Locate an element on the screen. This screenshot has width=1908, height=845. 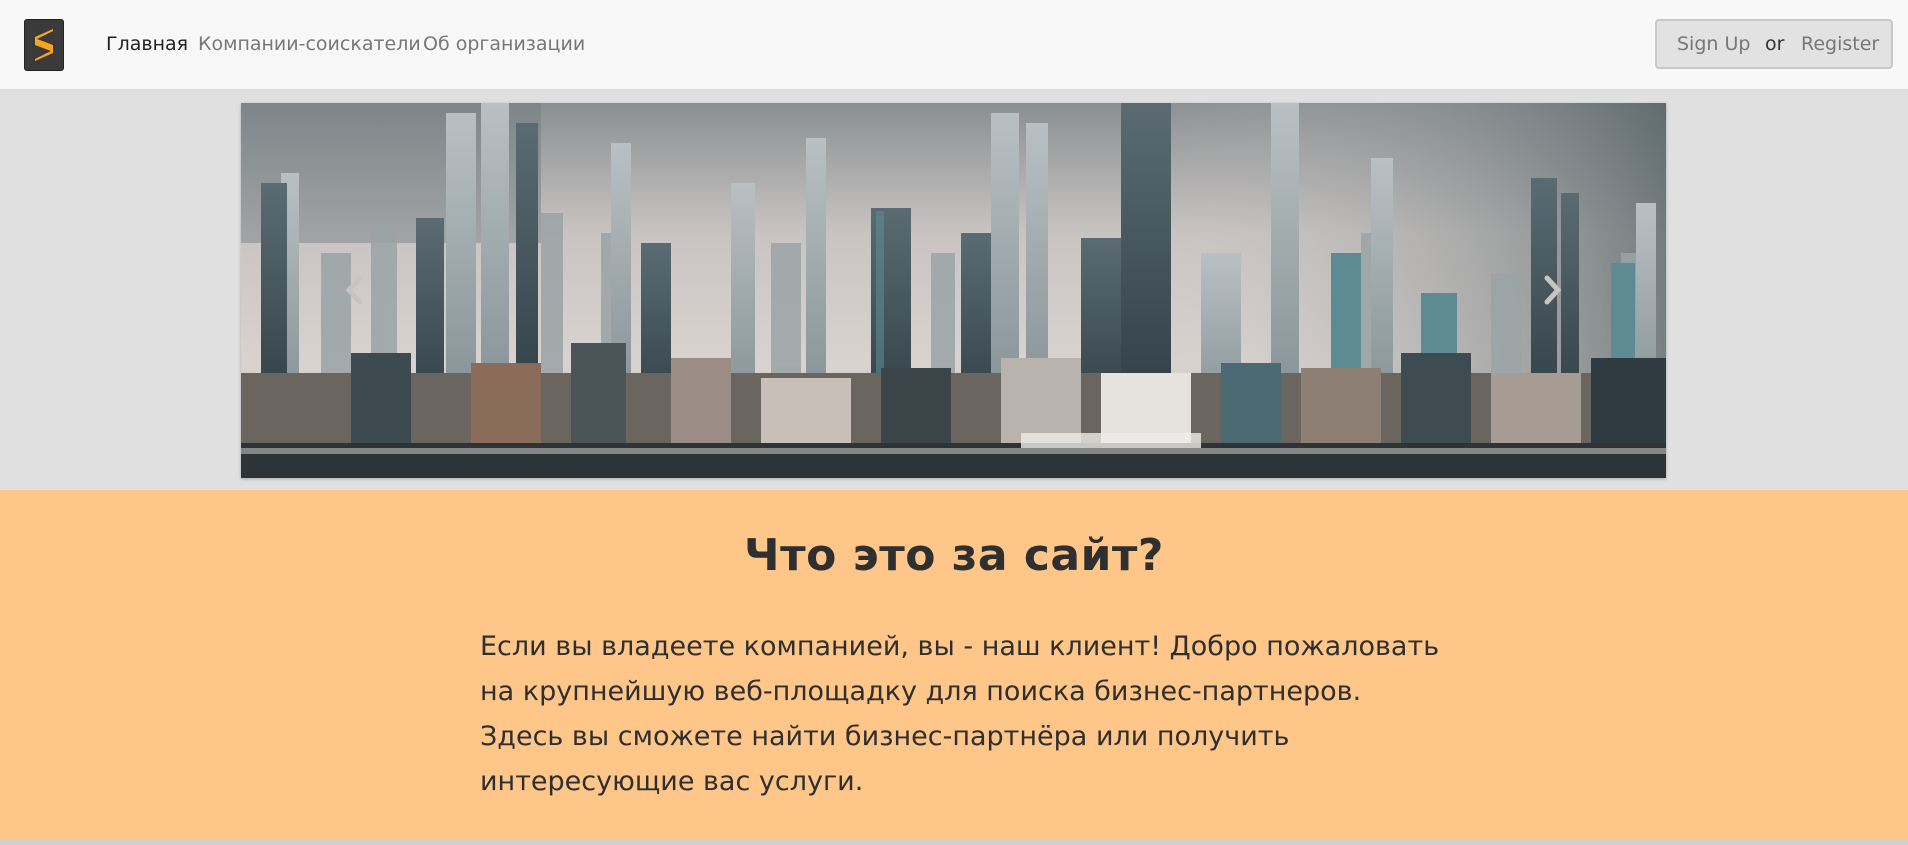
sublime-s-logo-icon is located at coordinates (44, 45).